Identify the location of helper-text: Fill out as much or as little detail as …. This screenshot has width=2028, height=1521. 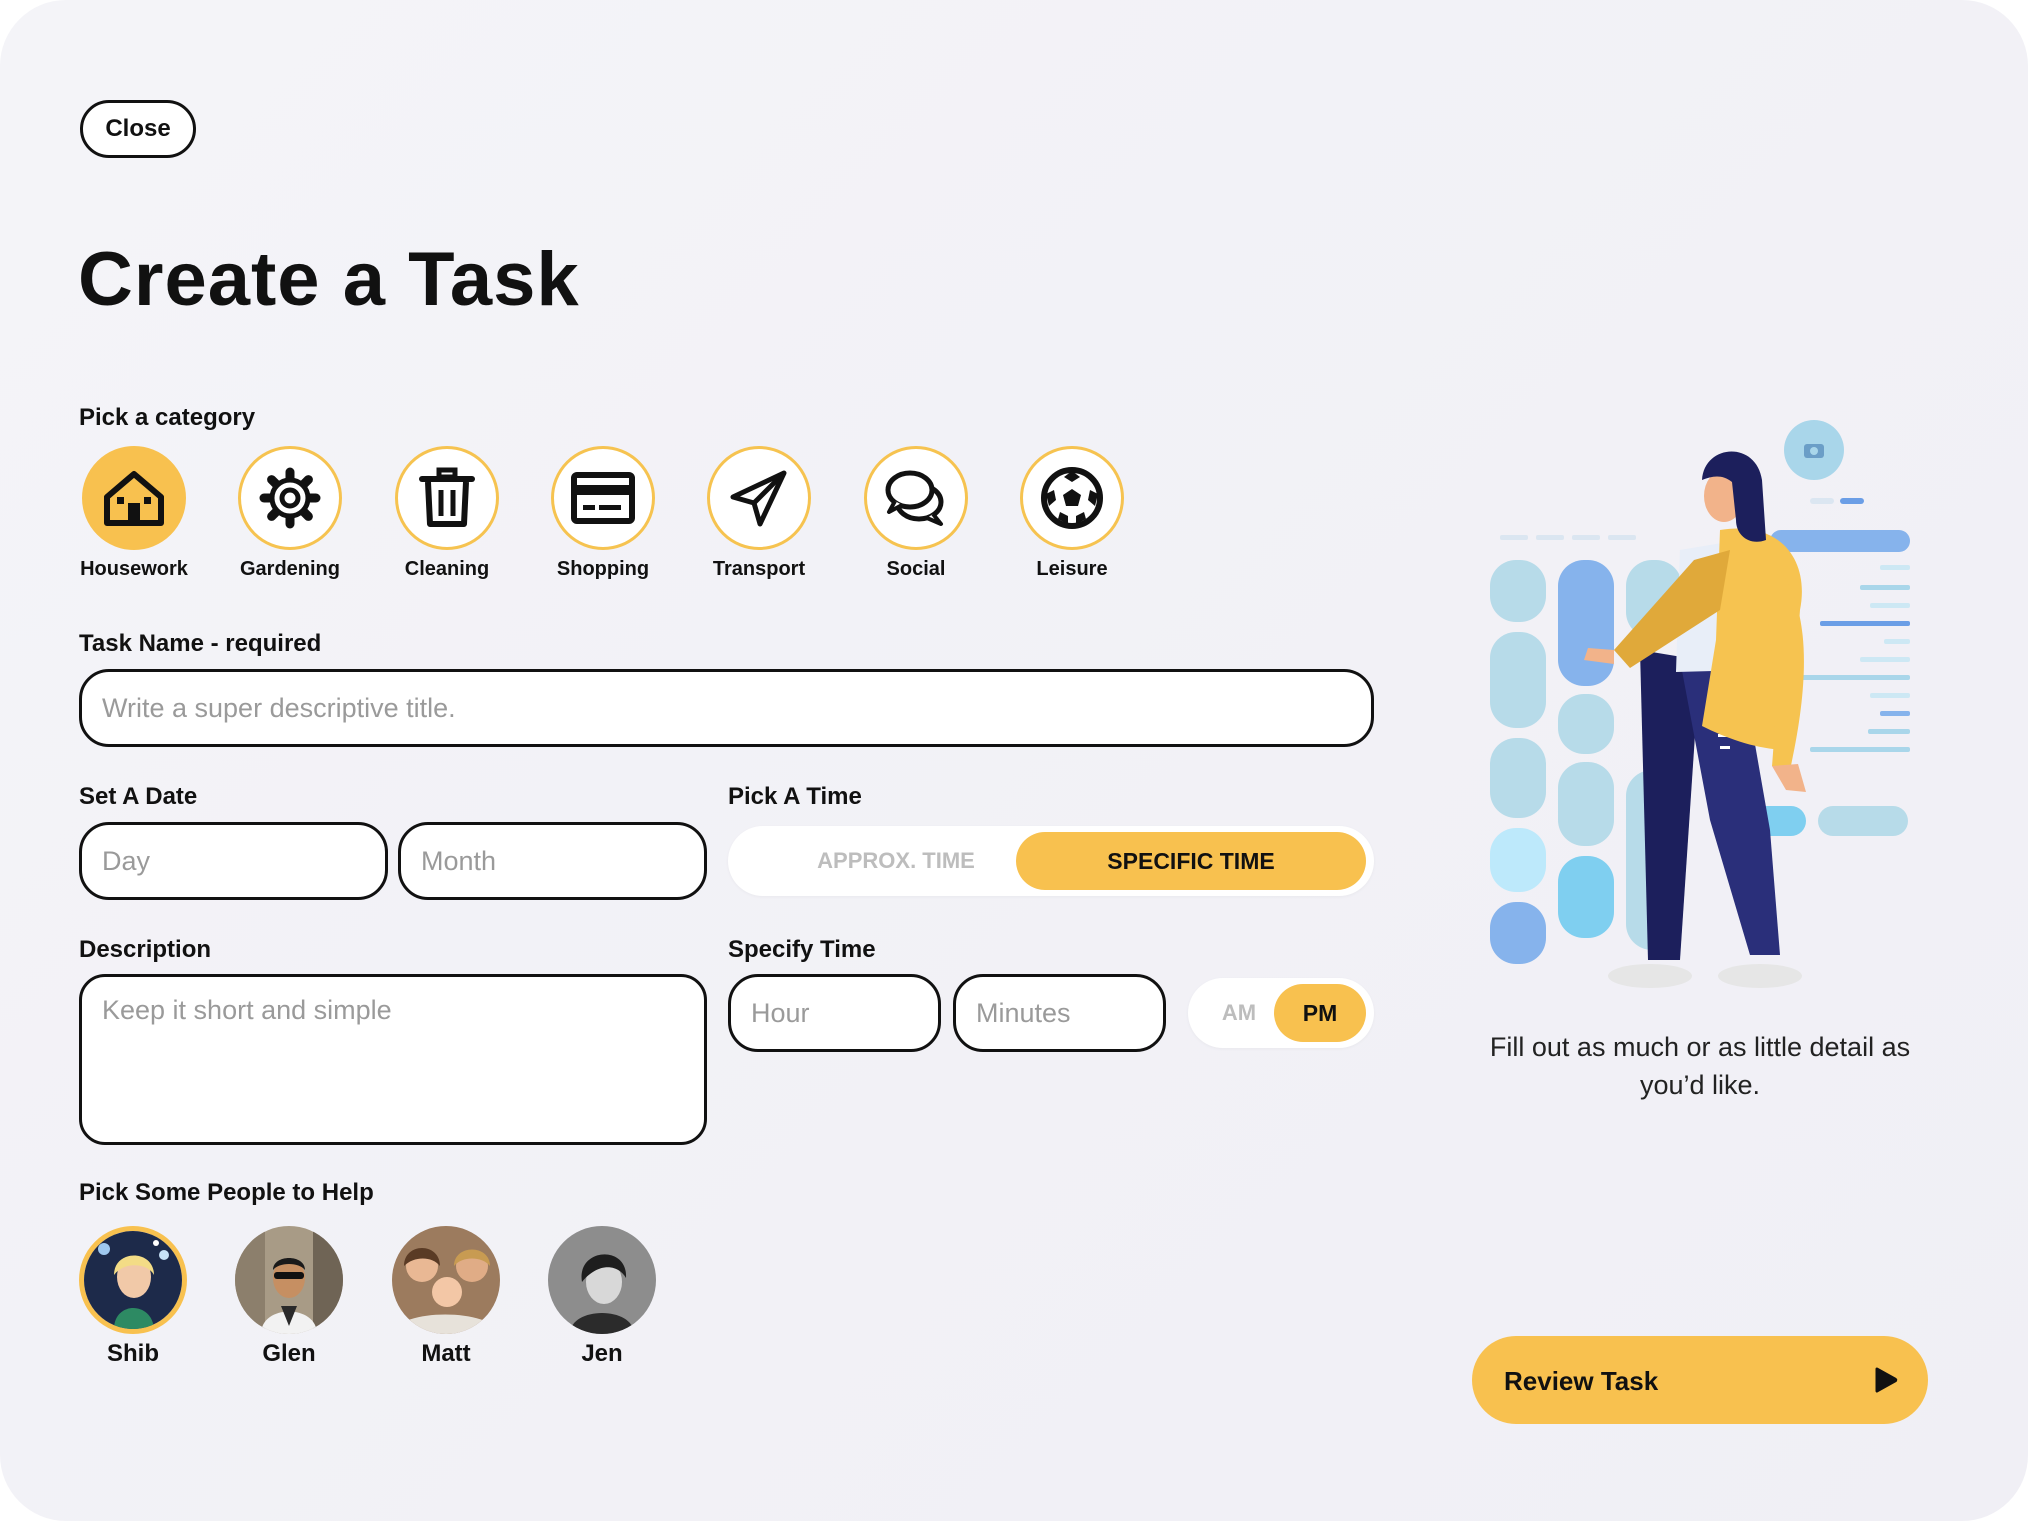
(1700, 1066).